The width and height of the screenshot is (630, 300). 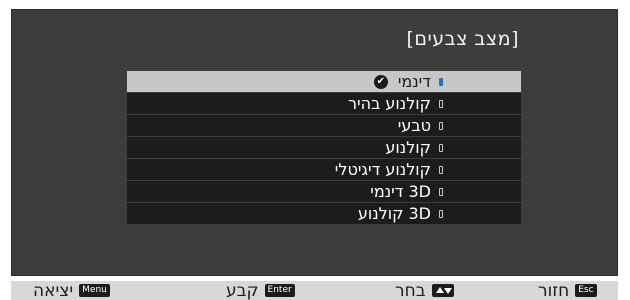 What do you see at coordinates (242, 290) in the screenshot?
I see `set-label: קבע` at bounding box center [242, 290].